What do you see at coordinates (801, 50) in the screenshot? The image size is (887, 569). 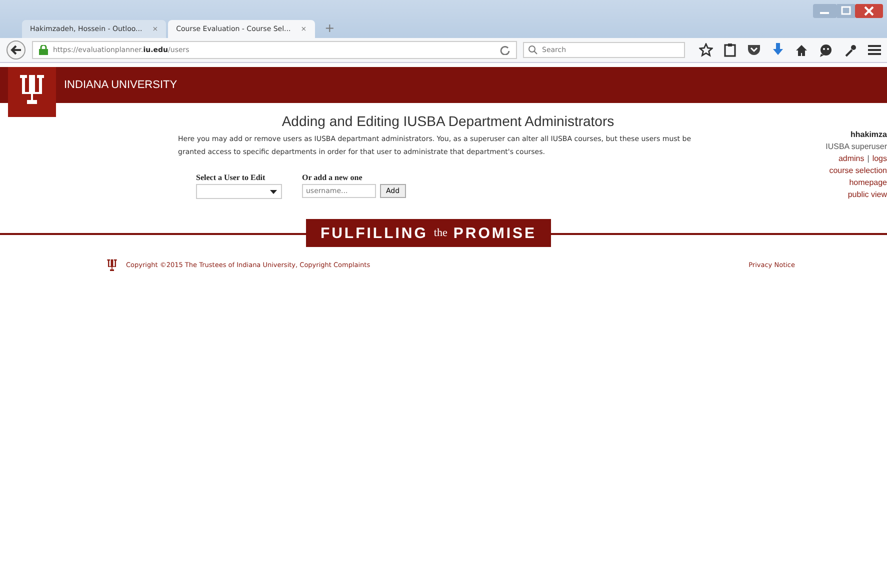 I see `home-icon` at bounding box center [801, 50].